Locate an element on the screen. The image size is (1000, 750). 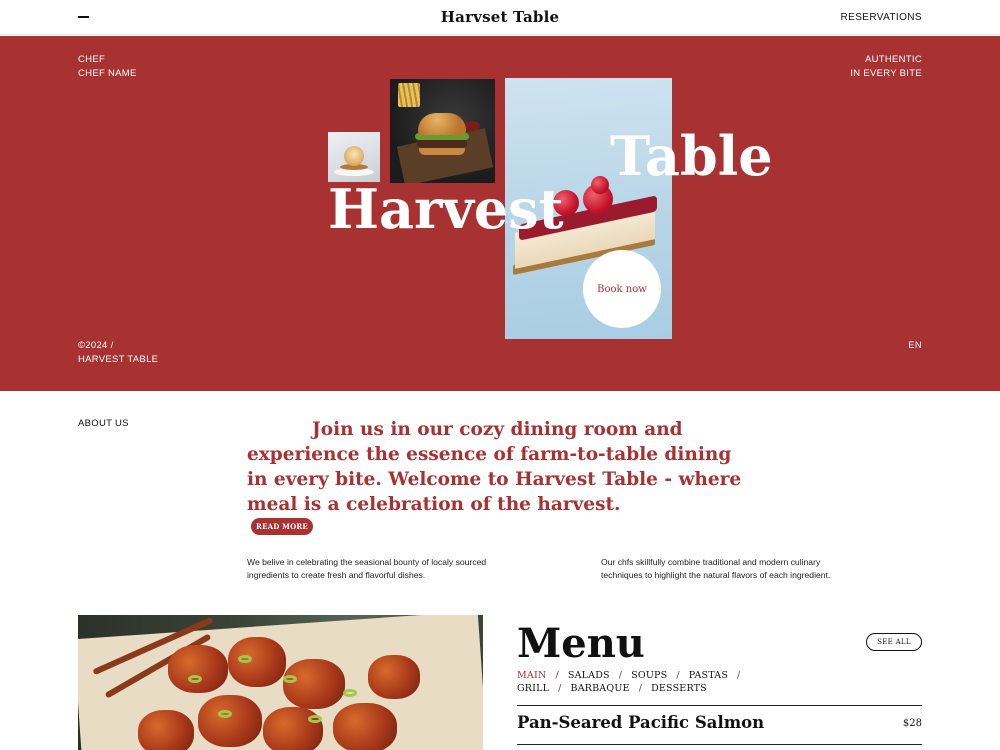
menu-category-barbaque: BARBAQUE is located at coordinates (600, 688).